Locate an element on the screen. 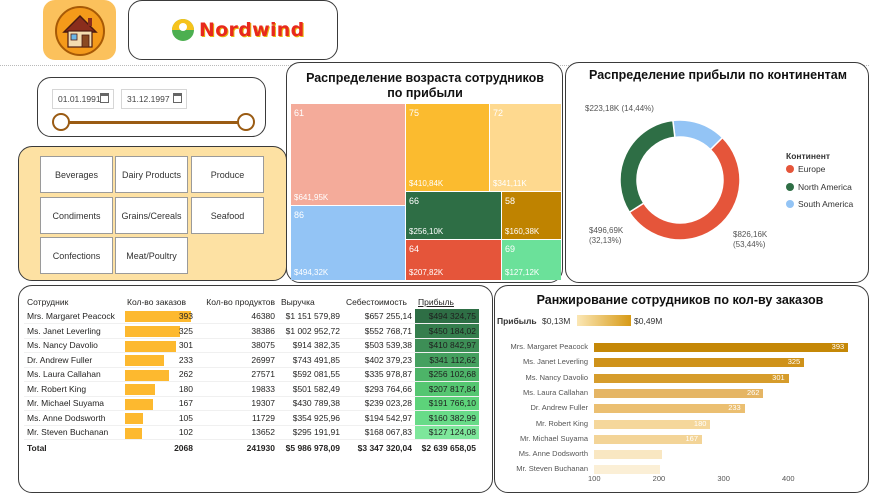 This screenshot has height=494, width=869. category-button: Condiments is located at coordinates (76, 215).